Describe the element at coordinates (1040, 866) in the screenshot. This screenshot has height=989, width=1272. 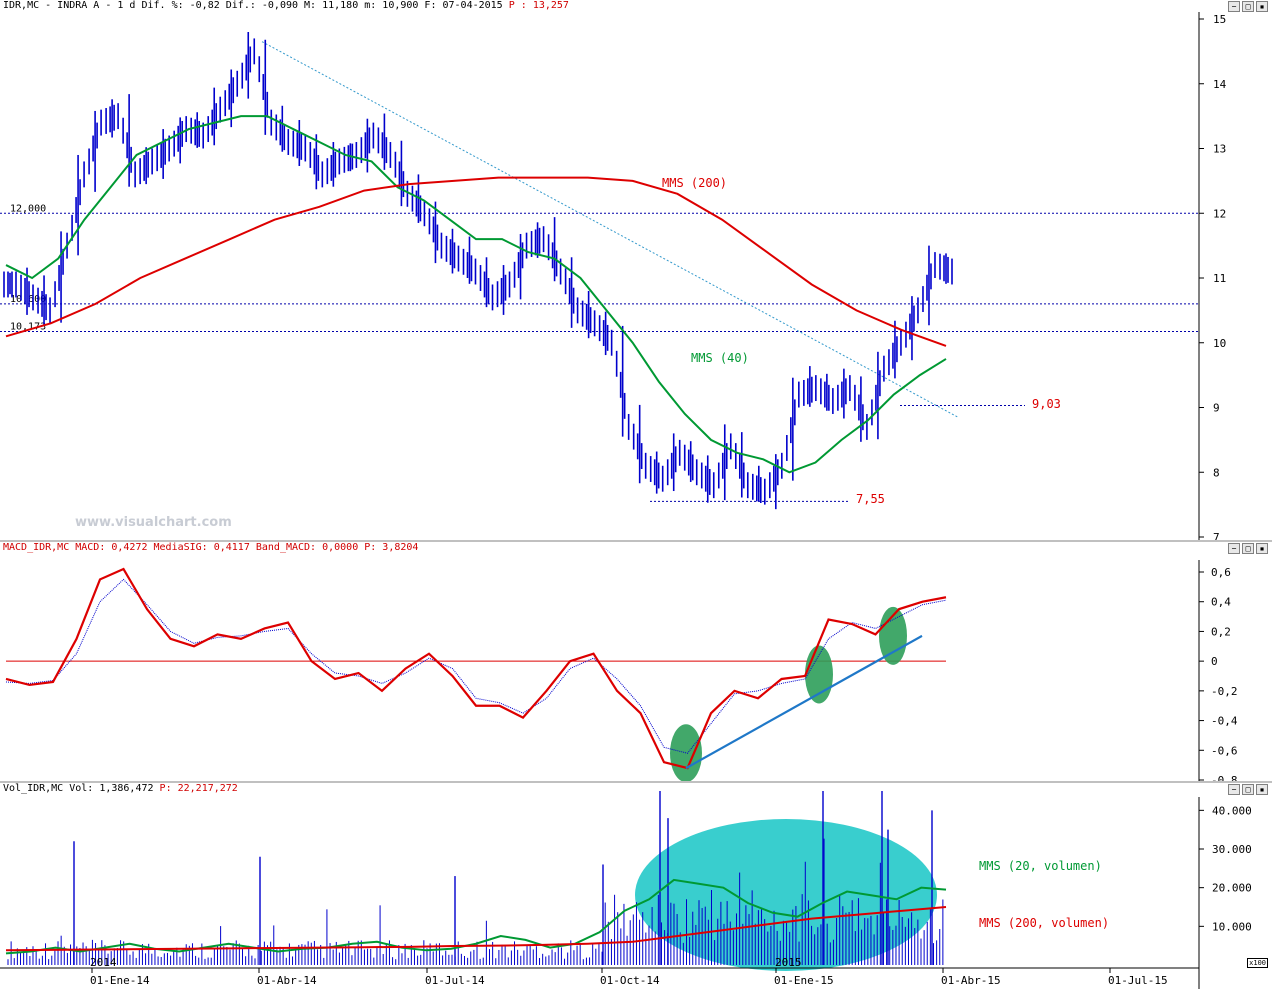
I see `mms20-volume-label: MMS (20, volumen)` at that location.